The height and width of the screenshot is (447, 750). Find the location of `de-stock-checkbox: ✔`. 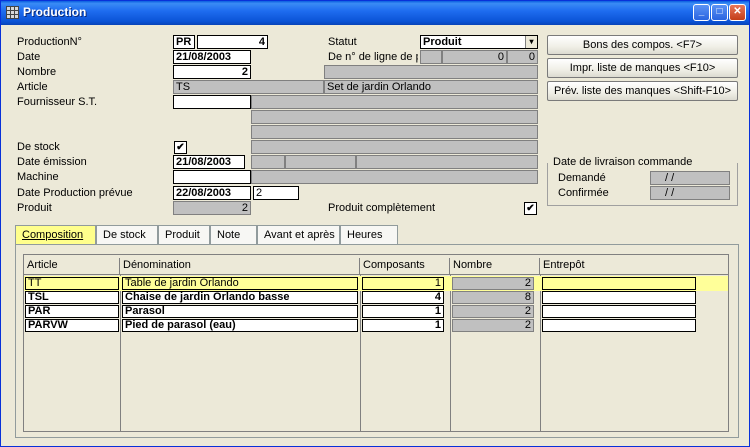

de-stock-checkbox: ✔ is located at coordinates (180, 147).